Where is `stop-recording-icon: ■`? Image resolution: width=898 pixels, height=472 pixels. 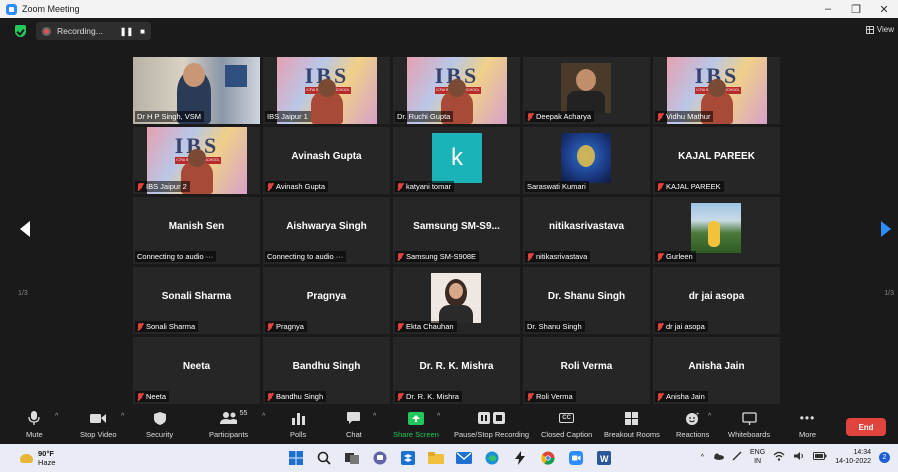 stop-recording-icon: ■ is located at coordinates (142, 31).